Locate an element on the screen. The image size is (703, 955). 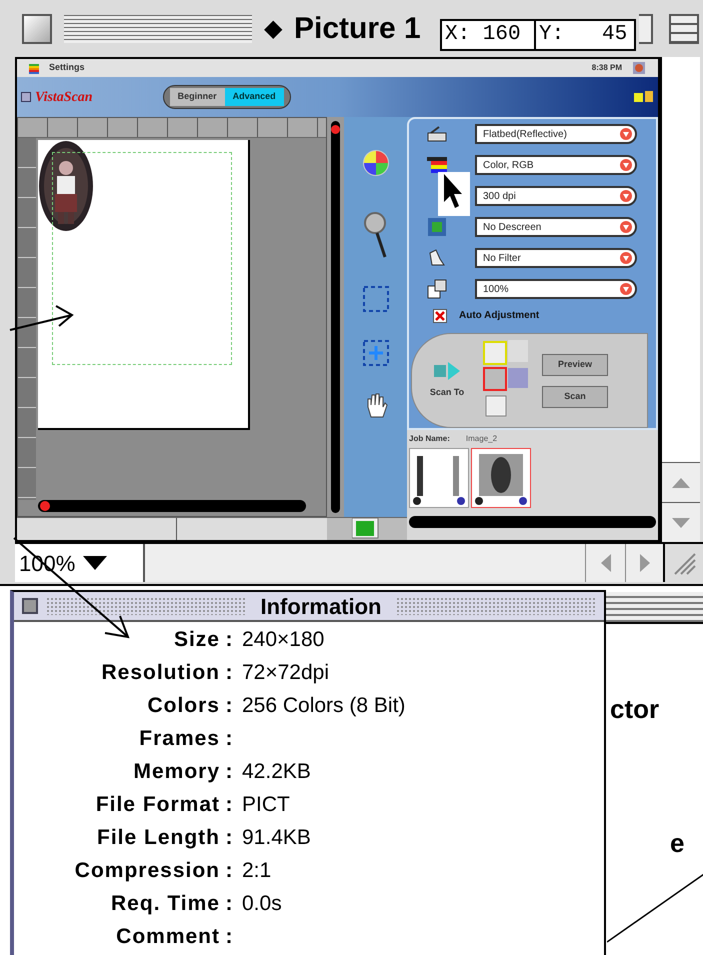
checkbox is located at coordinates (440, 315).